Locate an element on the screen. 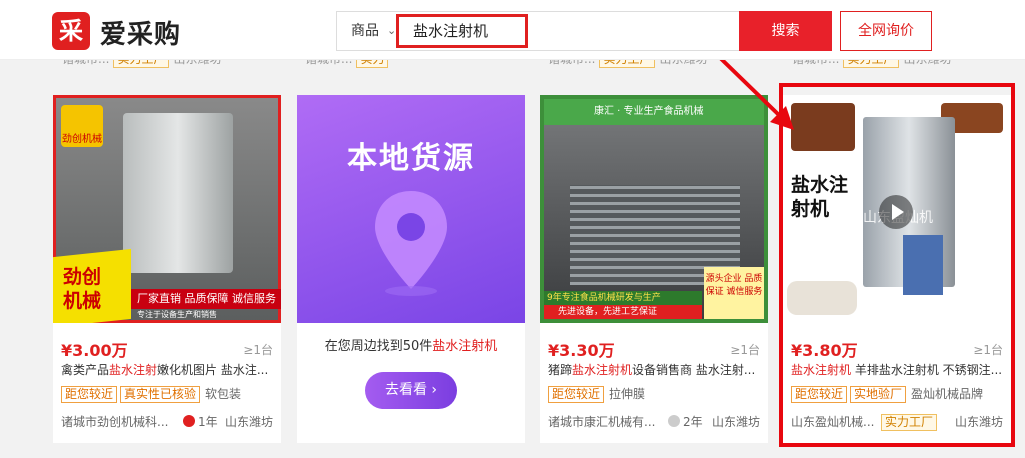  chevron-down-icon: ⌄ is located at coordinates (391, 31).